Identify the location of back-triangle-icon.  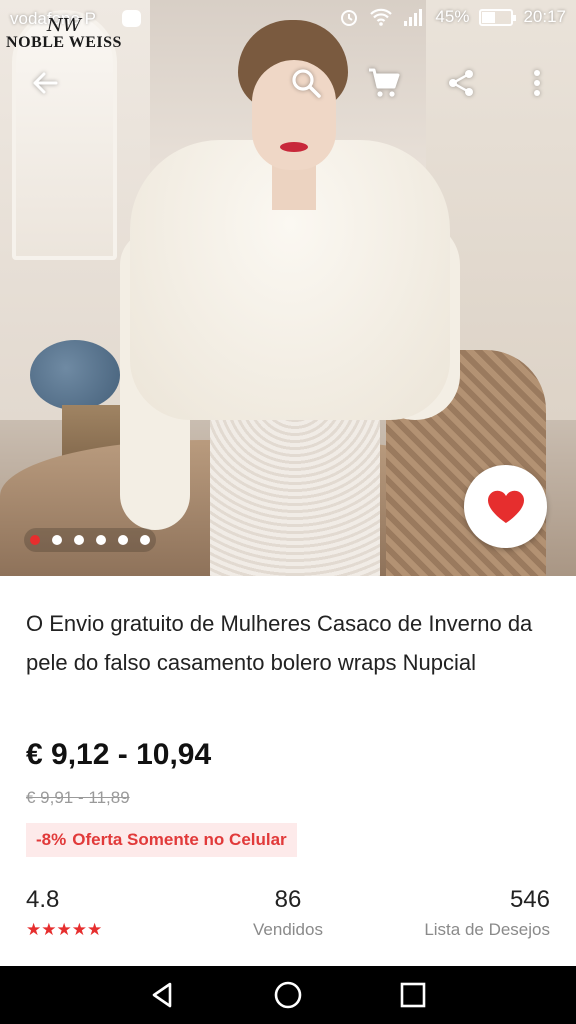
(161, 995).